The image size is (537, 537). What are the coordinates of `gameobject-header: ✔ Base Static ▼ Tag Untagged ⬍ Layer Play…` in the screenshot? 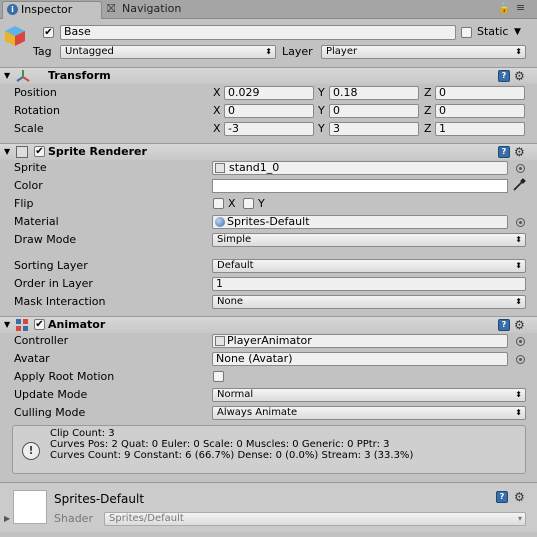 It's located at (268, 43).